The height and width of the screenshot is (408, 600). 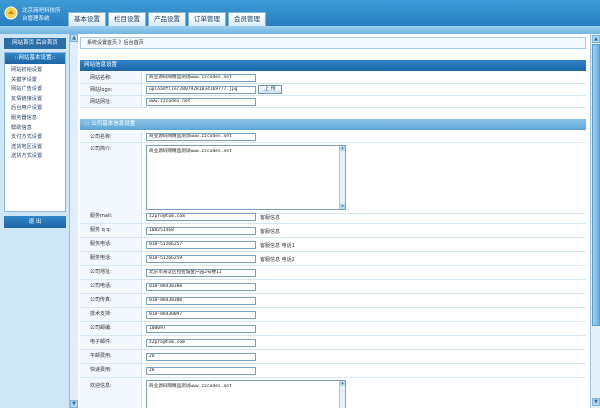 What do you see at coordinates (201, 137) in the screenshot?
I see `company-name-input: 商业源码网精品测试www.zzcodes.net` at bounding box center [201, 137].